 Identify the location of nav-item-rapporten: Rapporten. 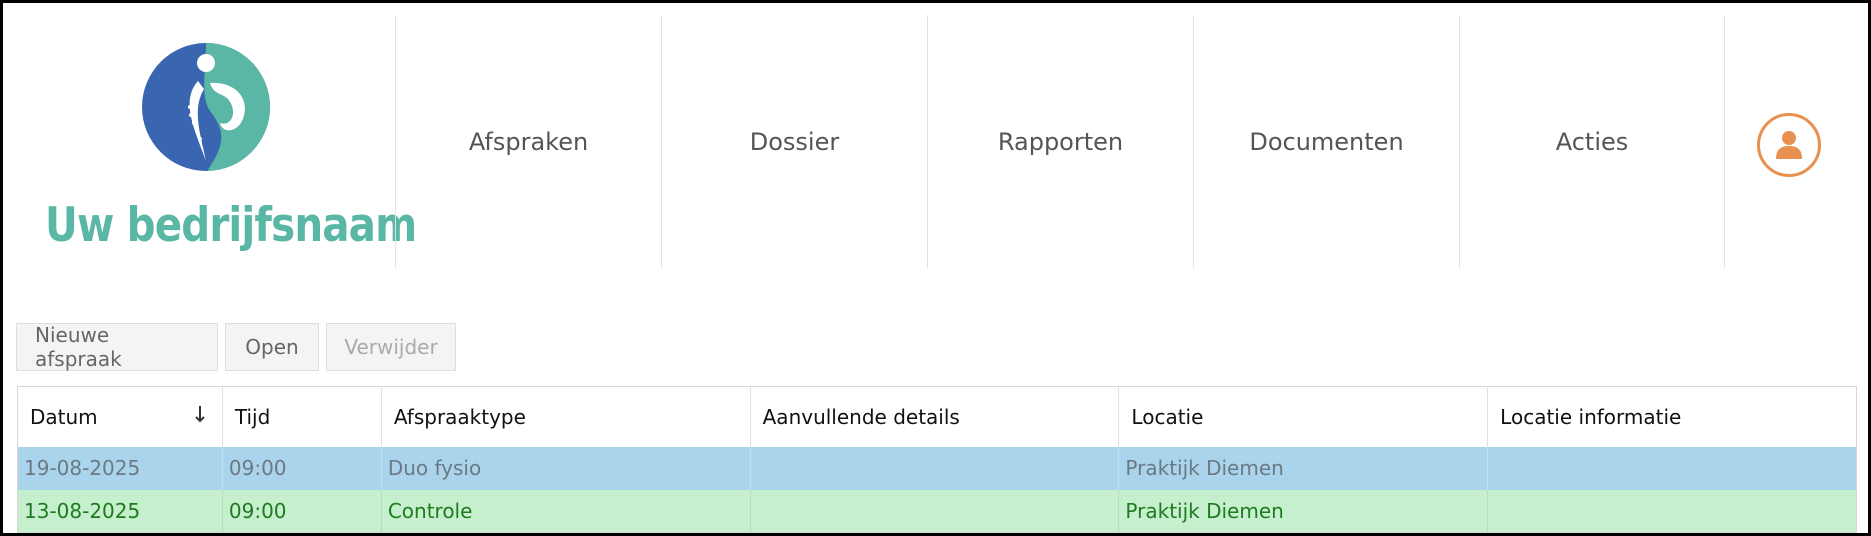
(1060, 141).